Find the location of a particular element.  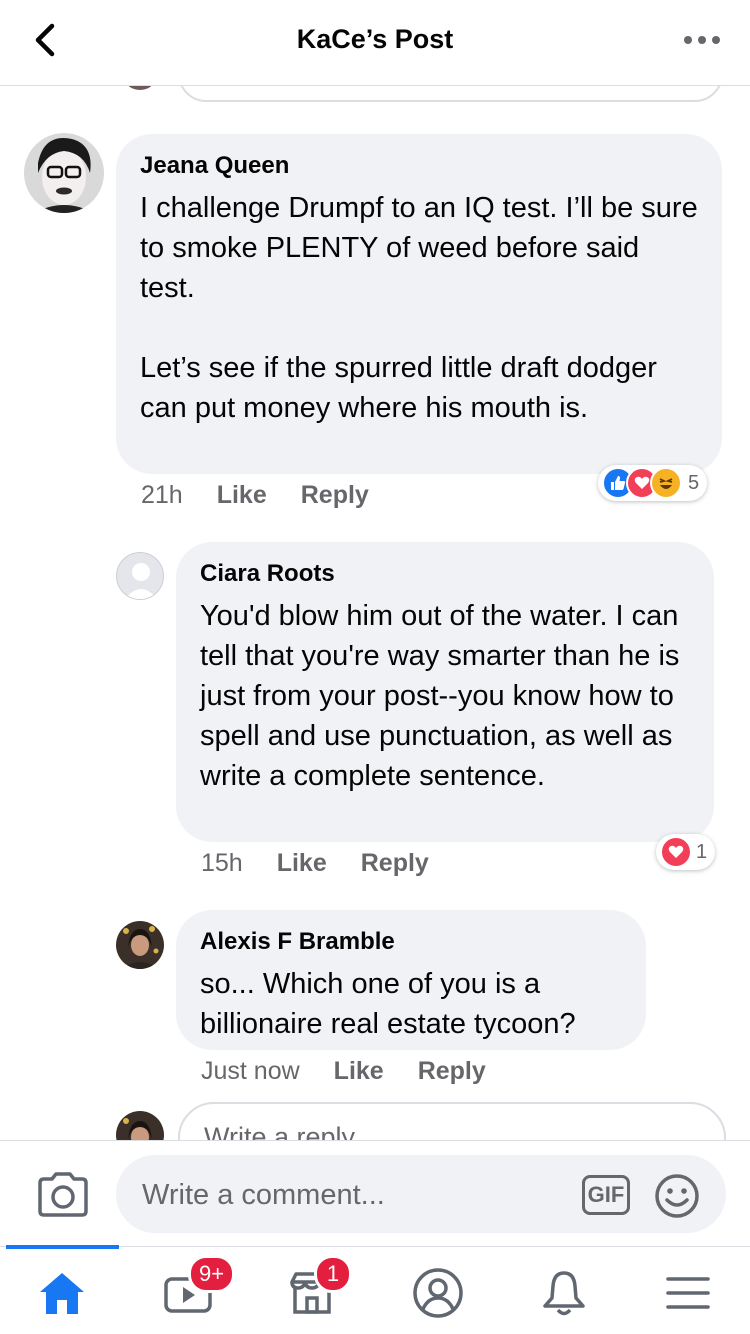

page-title: KaCe’s Post is located at coordinates (375, 39).